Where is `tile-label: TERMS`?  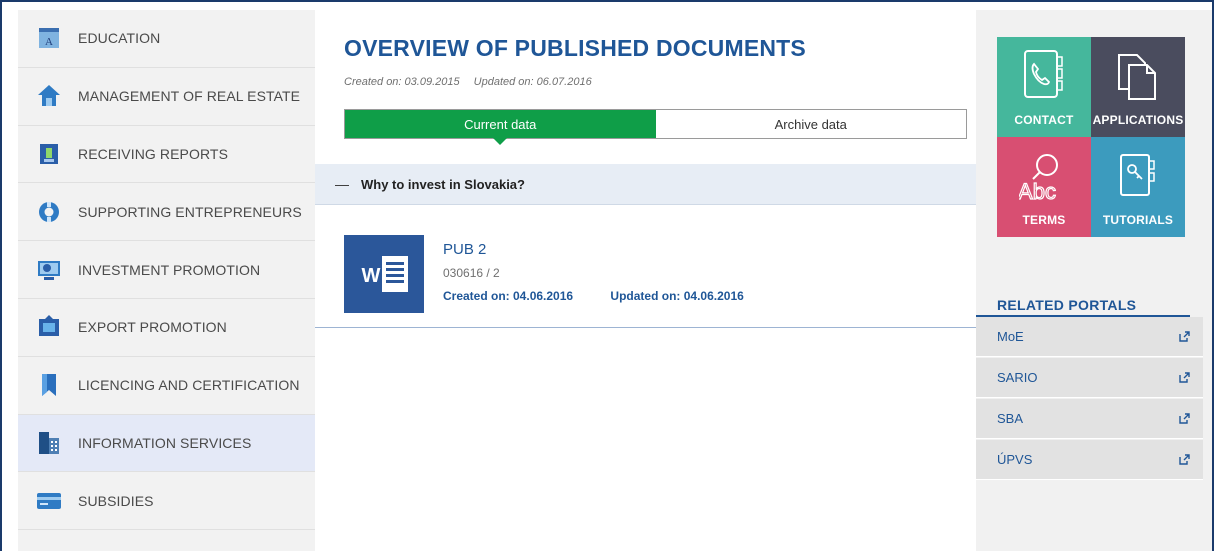
tile-label: TERMS is located at coordinates (1044, 220).